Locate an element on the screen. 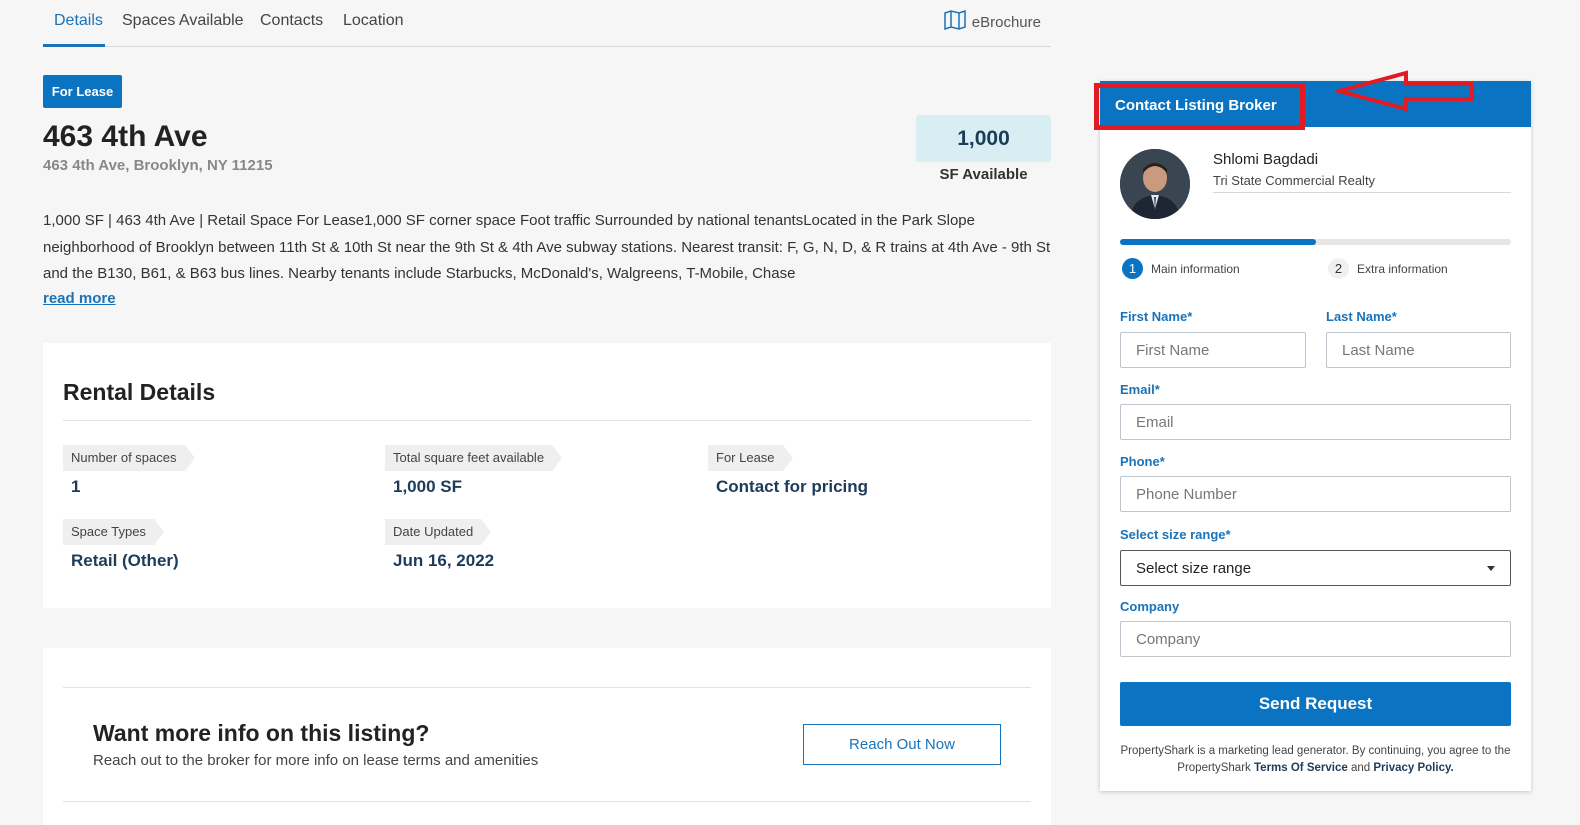  size-range-value: Select size range is located at coordinates (1194, 568).